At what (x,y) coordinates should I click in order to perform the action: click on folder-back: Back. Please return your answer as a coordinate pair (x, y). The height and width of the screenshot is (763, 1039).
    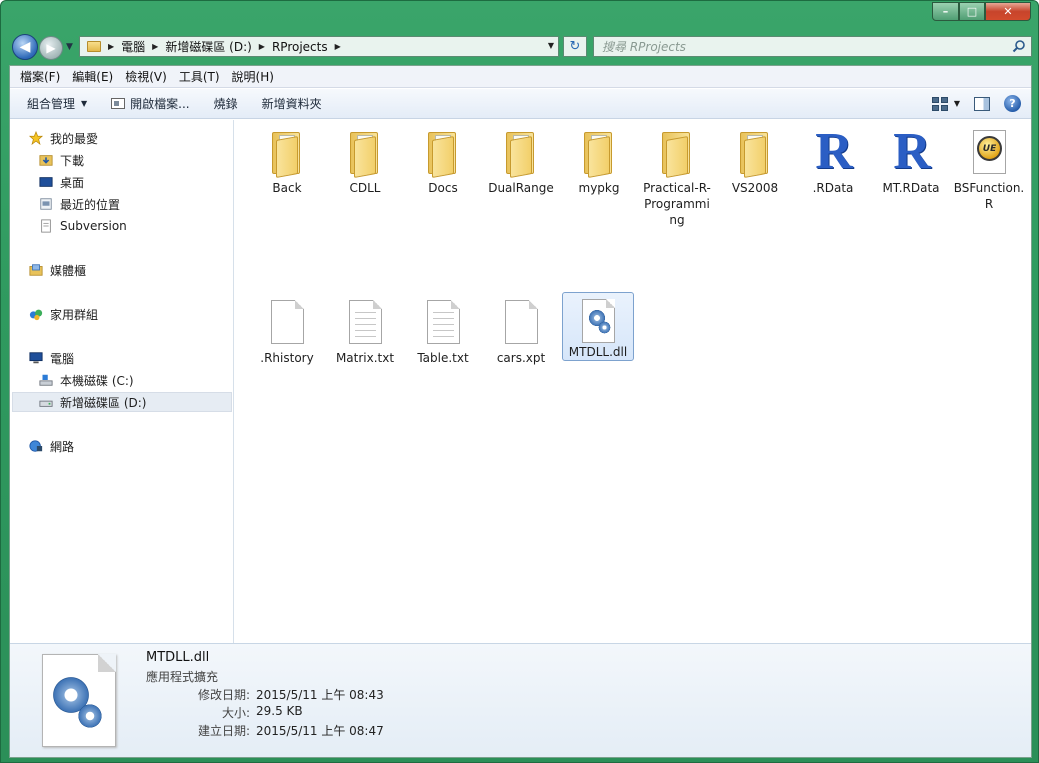
    Looking at the image, I should click on (287, 160).